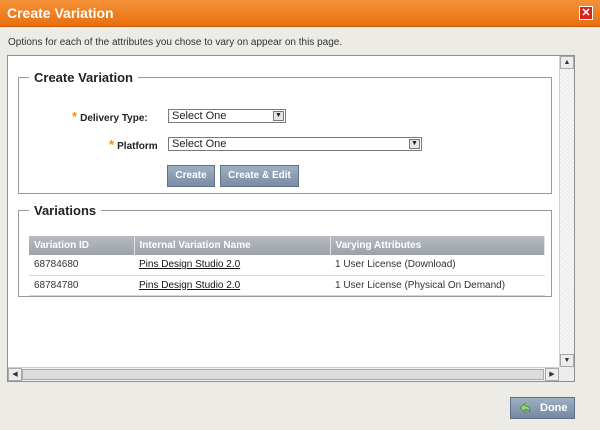  I want to click on varying-attributes: 1 User License (Download), so click(437, 265).